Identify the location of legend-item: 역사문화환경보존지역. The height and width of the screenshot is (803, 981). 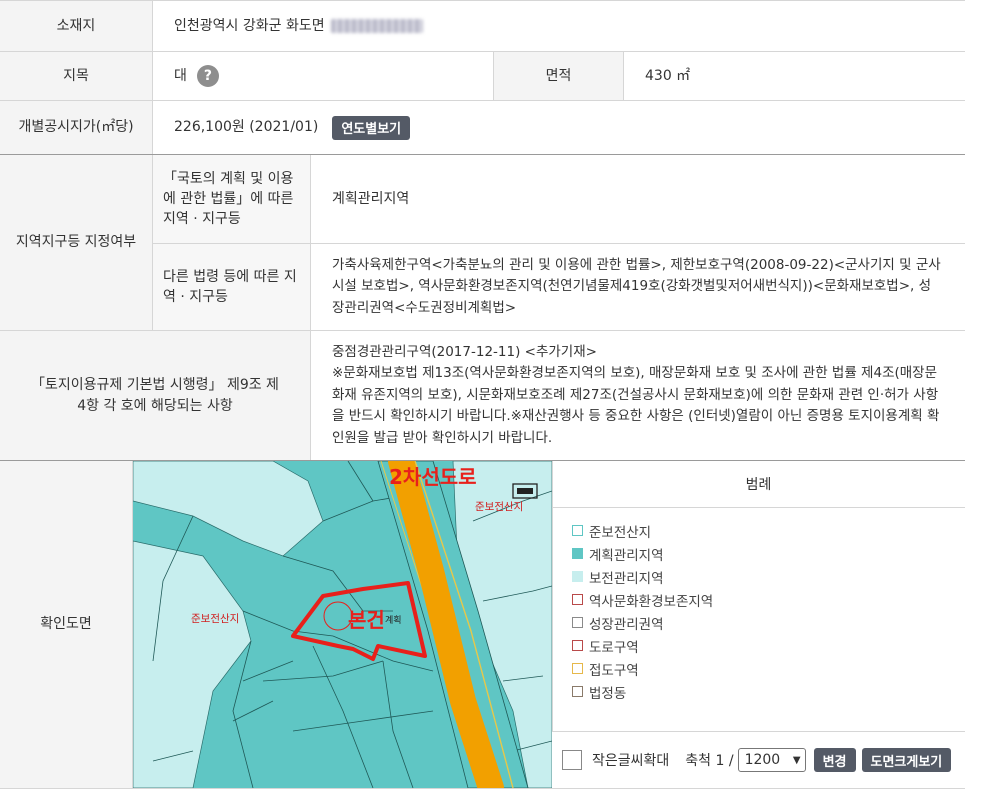
(642, 599).